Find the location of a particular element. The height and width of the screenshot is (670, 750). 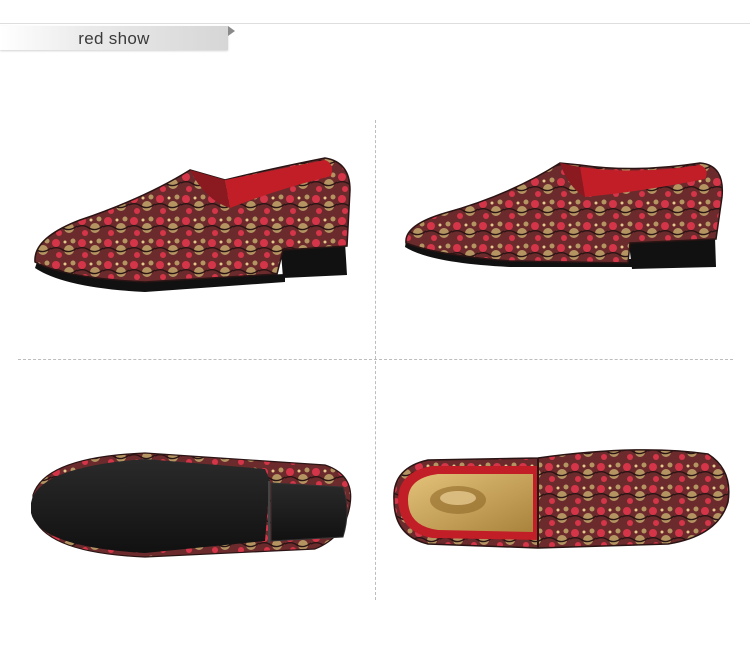

section-header-tab: red show is located at coordinates (114, 38).